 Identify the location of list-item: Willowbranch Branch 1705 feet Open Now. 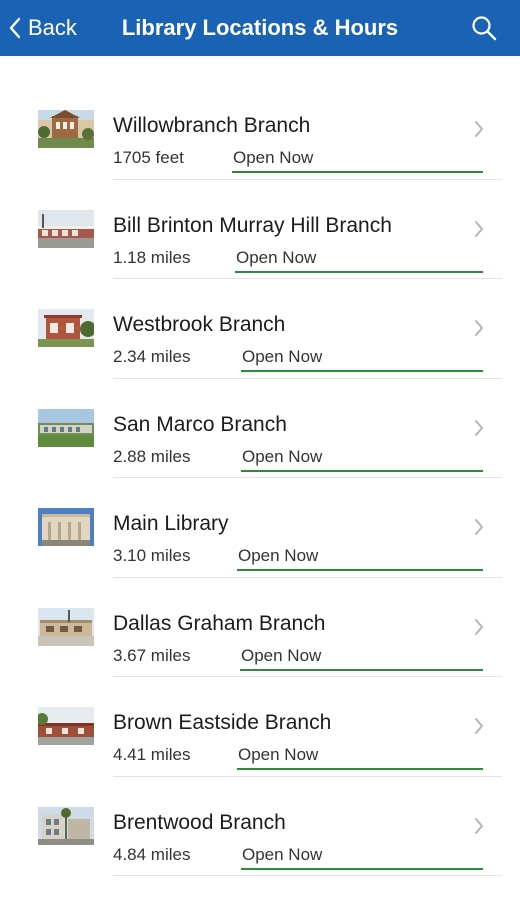
(260, 130).